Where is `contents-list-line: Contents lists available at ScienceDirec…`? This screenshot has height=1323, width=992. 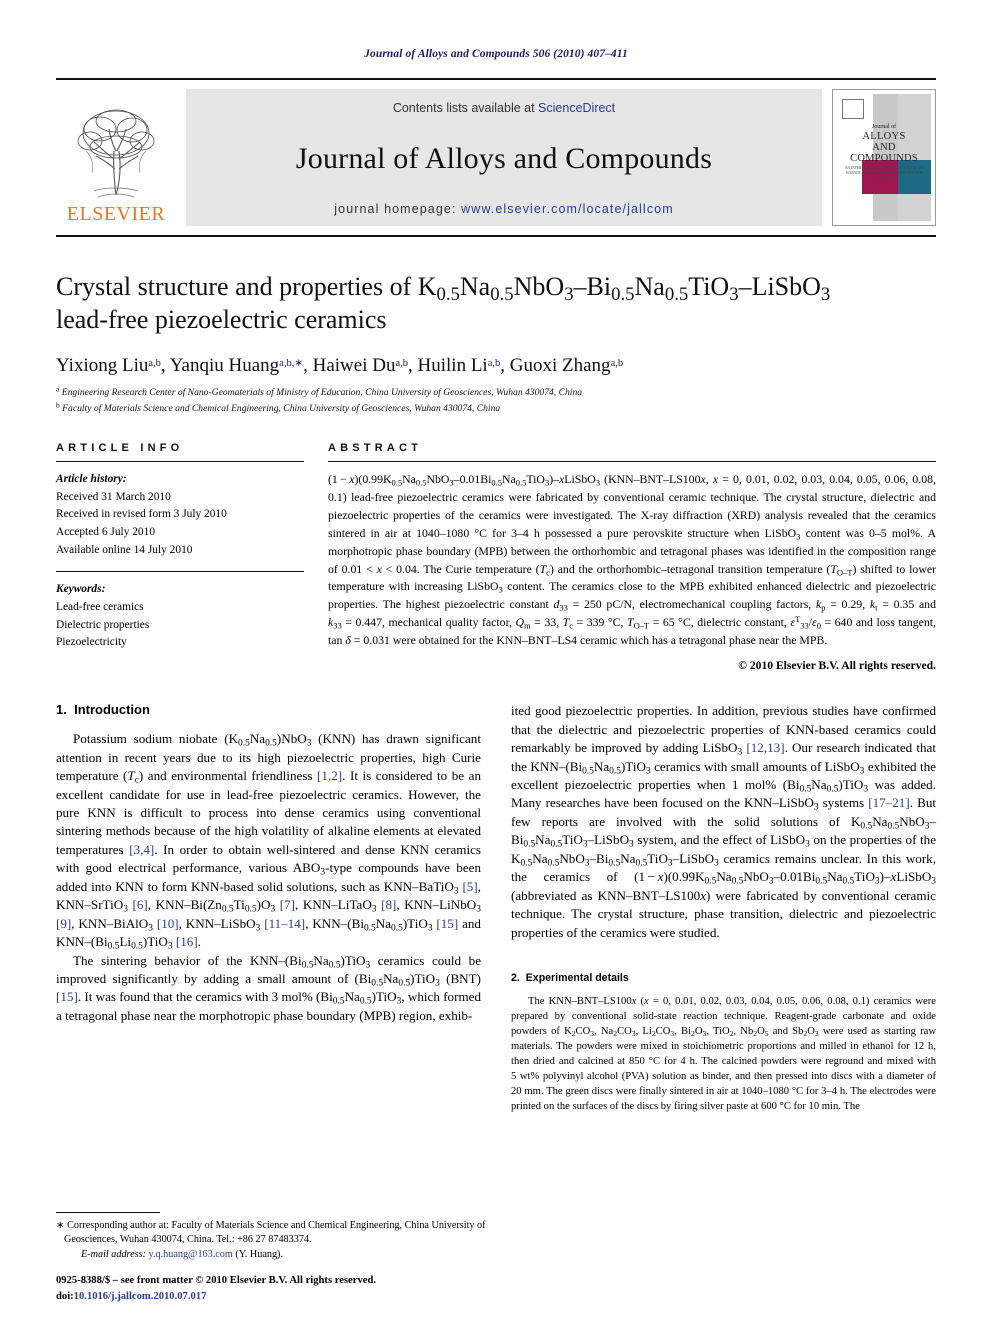
contents-list-line: Contents lists available at ScienceDirec… is located at coordinates (504, 108).